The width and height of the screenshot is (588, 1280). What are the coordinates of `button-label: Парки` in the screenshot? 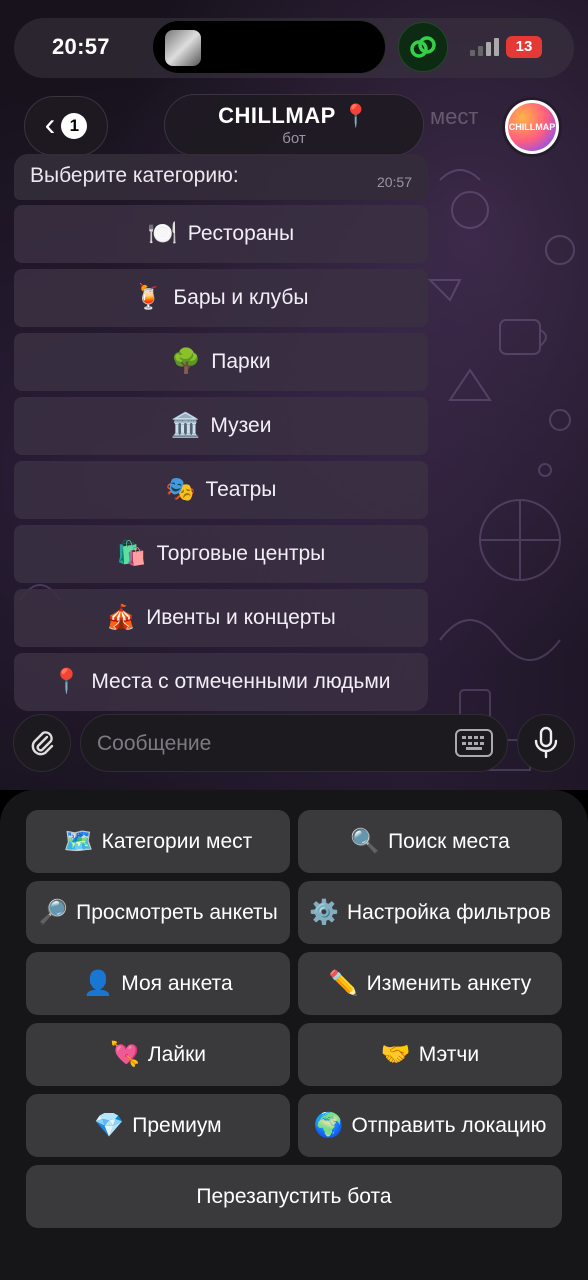 It's located at (241, 361).